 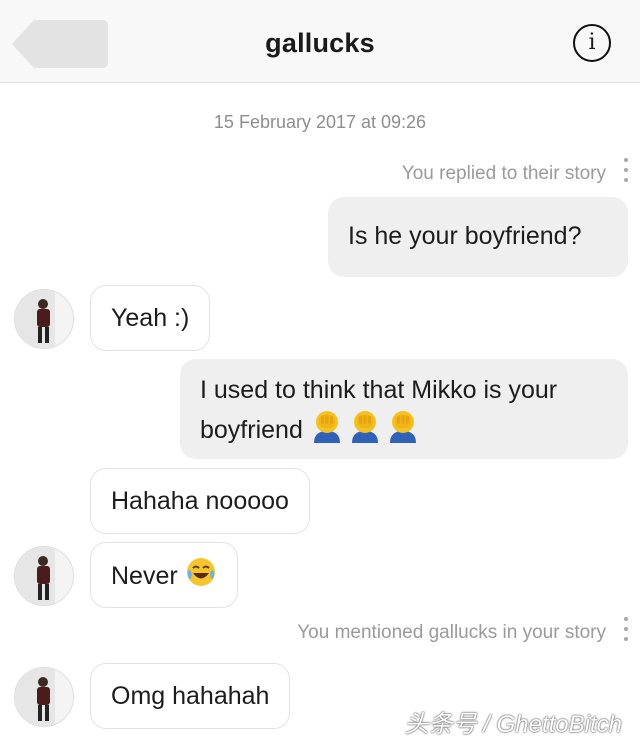 What do you see at coordinates (465, 236) in the screenshot?
I see `message-text: Is he your boyfriend?` at bounding box center [465, 236].